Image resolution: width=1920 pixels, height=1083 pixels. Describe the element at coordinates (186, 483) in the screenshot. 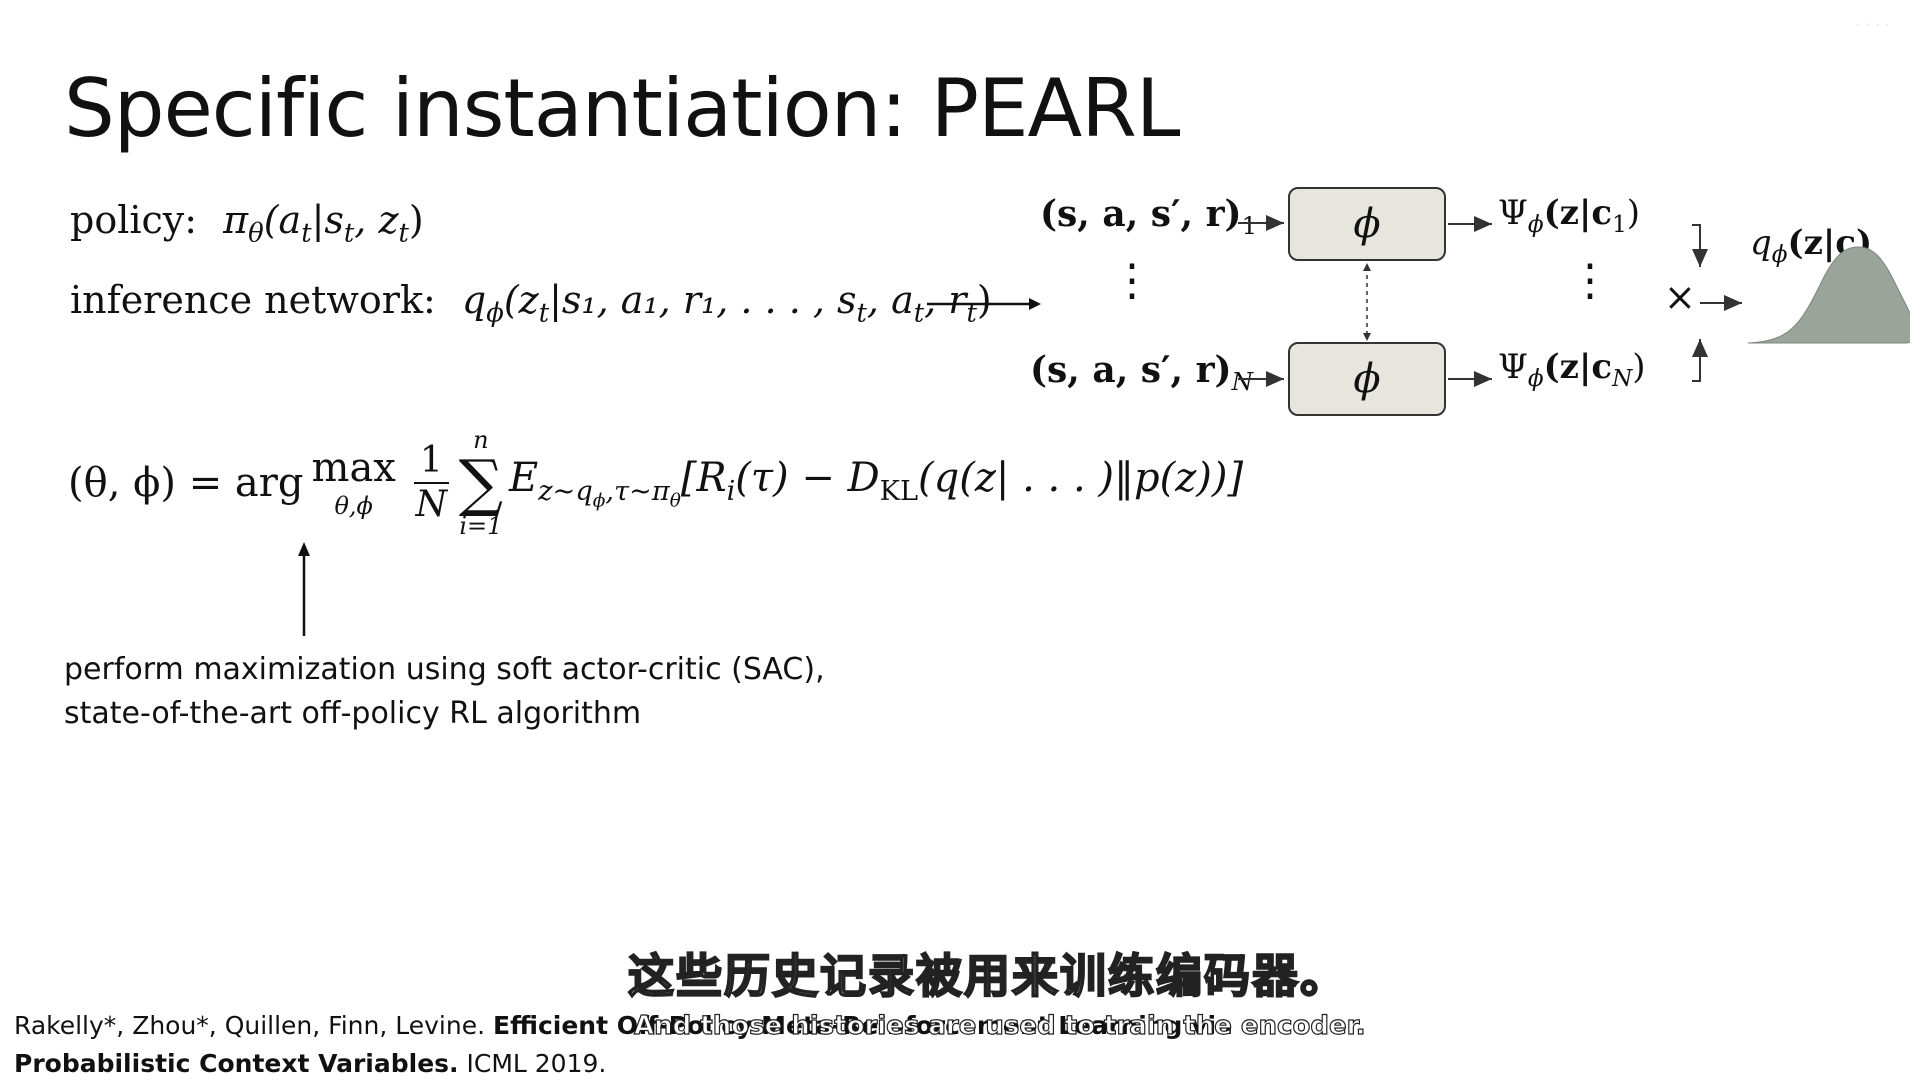

I see `objective-lhs: (θ, ϕ) = arg` at that location.